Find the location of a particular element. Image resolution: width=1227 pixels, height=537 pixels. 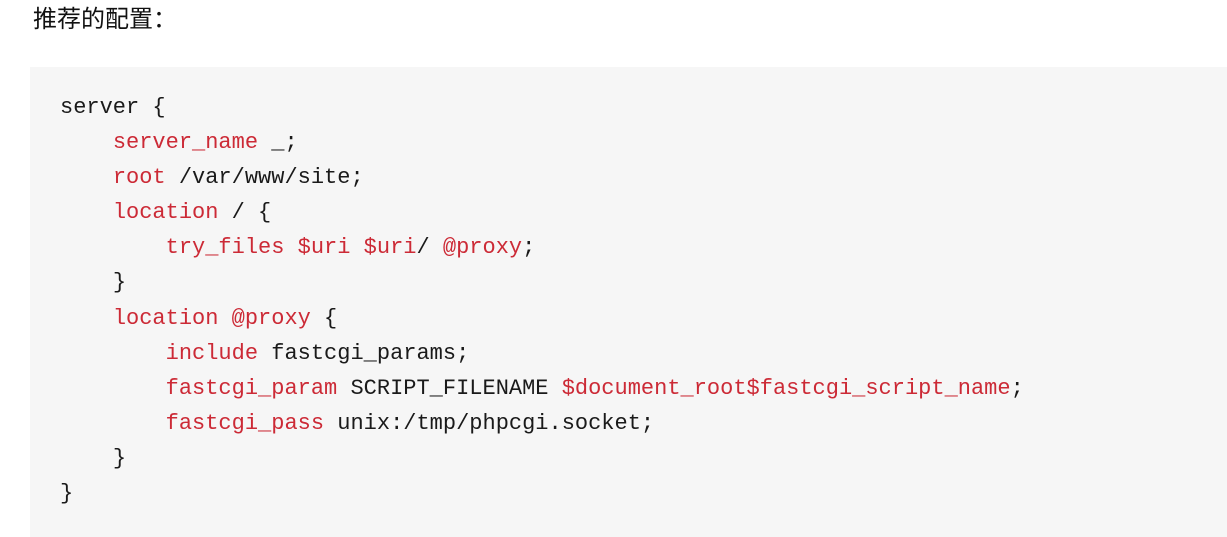

code-text: / is located at coordinates (429, 248).